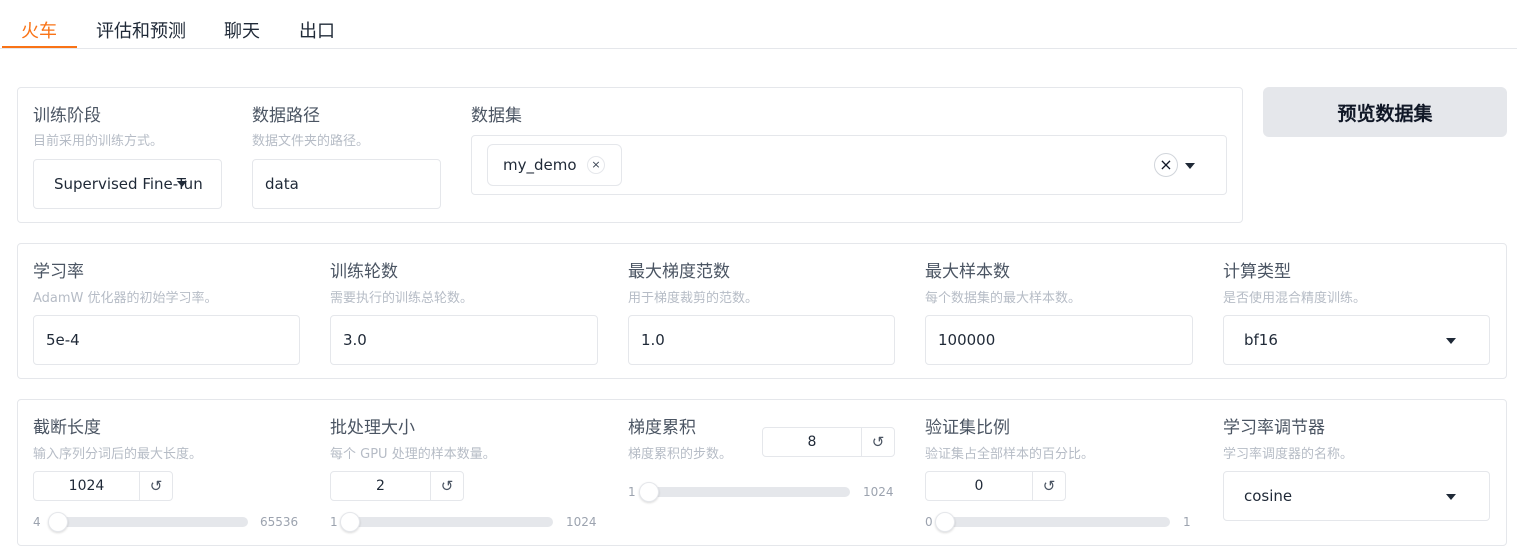 The height and width of the screenshot is (559, 1517). What do you see at coordinates (680, 454) in the screenshot?
I see `grad-accum-info: 梯度累积的步数。` at bounding box center [680, 454].